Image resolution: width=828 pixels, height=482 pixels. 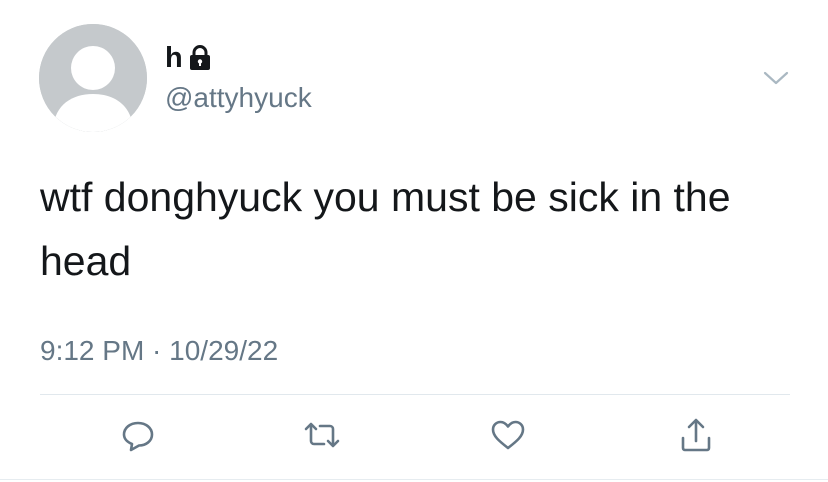 I want to click on avatar, so click(x=93, y=78).